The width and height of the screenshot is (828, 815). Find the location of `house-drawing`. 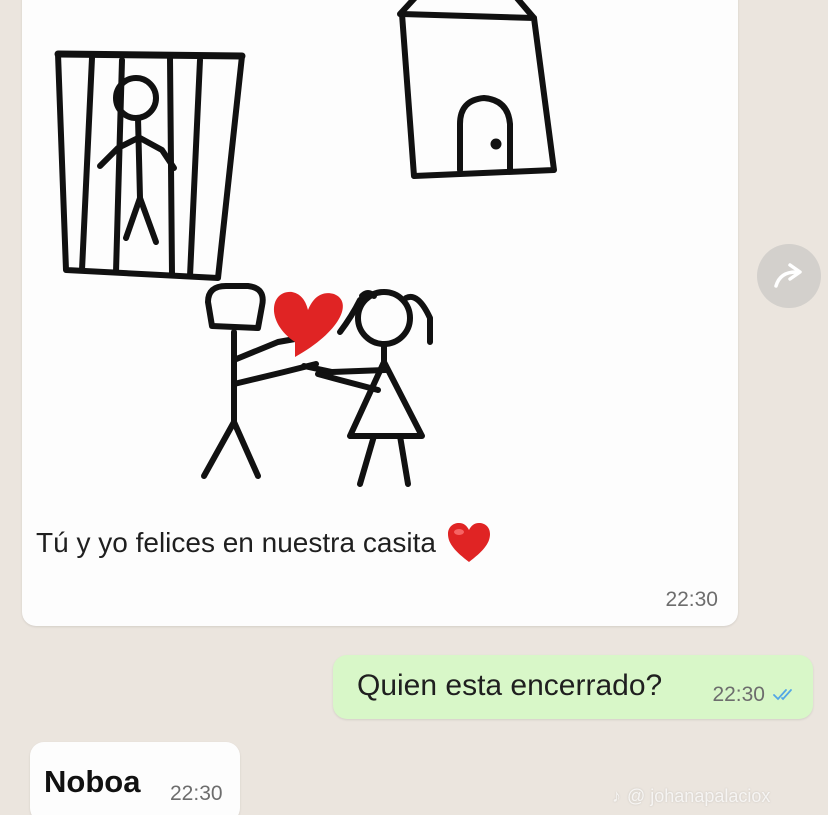

house-drawing is located at coordinates (477, 89).